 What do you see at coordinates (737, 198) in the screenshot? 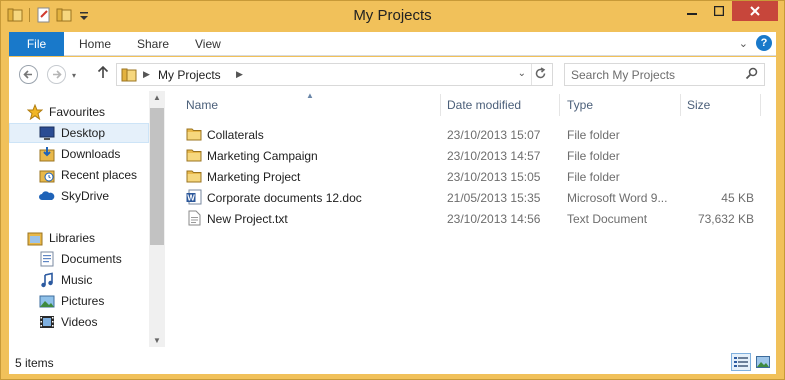
I see `file-size: 45 KB` at bounding box center [737, 198].